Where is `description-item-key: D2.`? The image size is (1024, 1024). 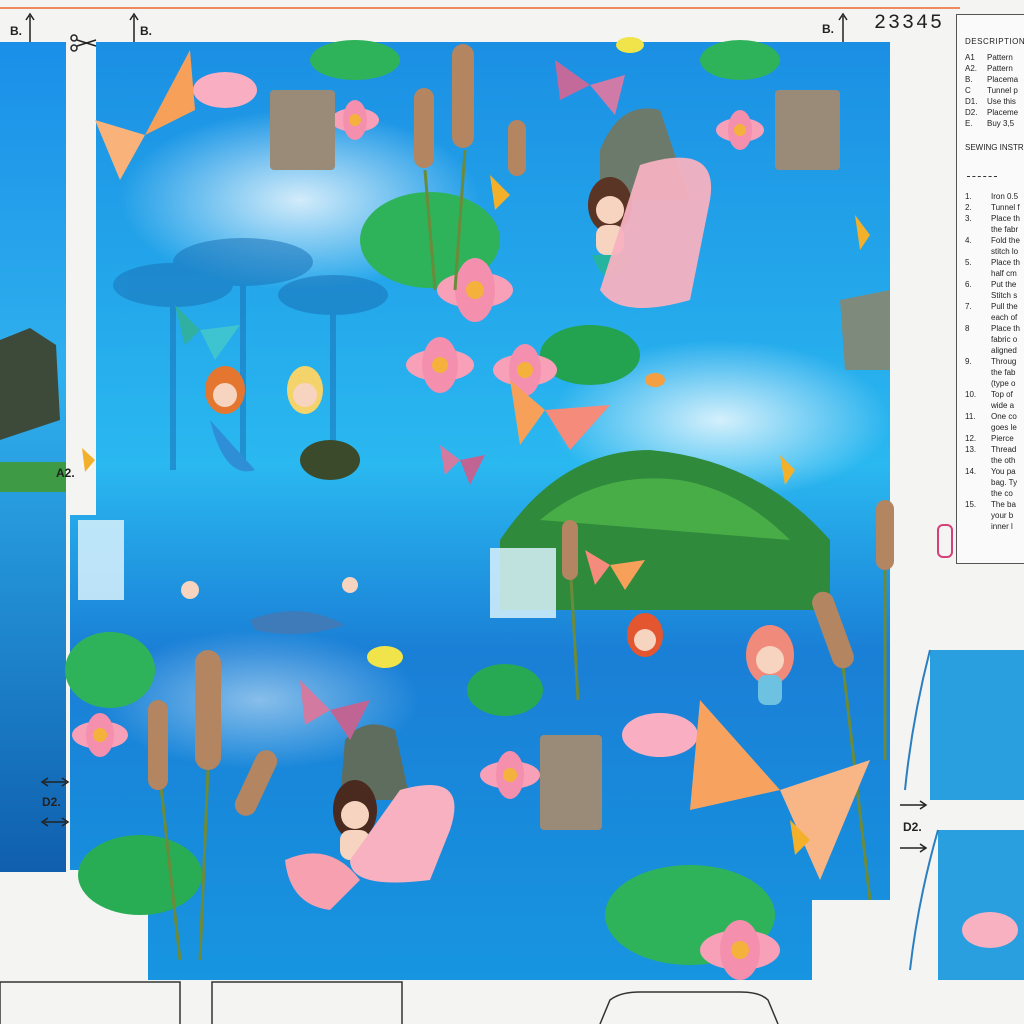
description-item-key: D2. is located at coordinates (971, 112).